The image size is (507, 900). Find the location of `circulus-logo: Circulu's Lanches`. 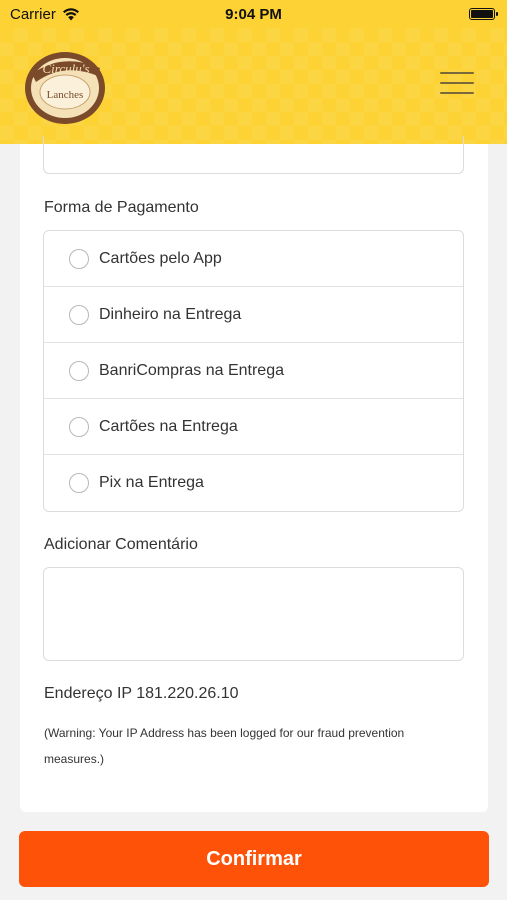

circulus-logo: Circulu's Lanches is located at coordinates (67, 86).